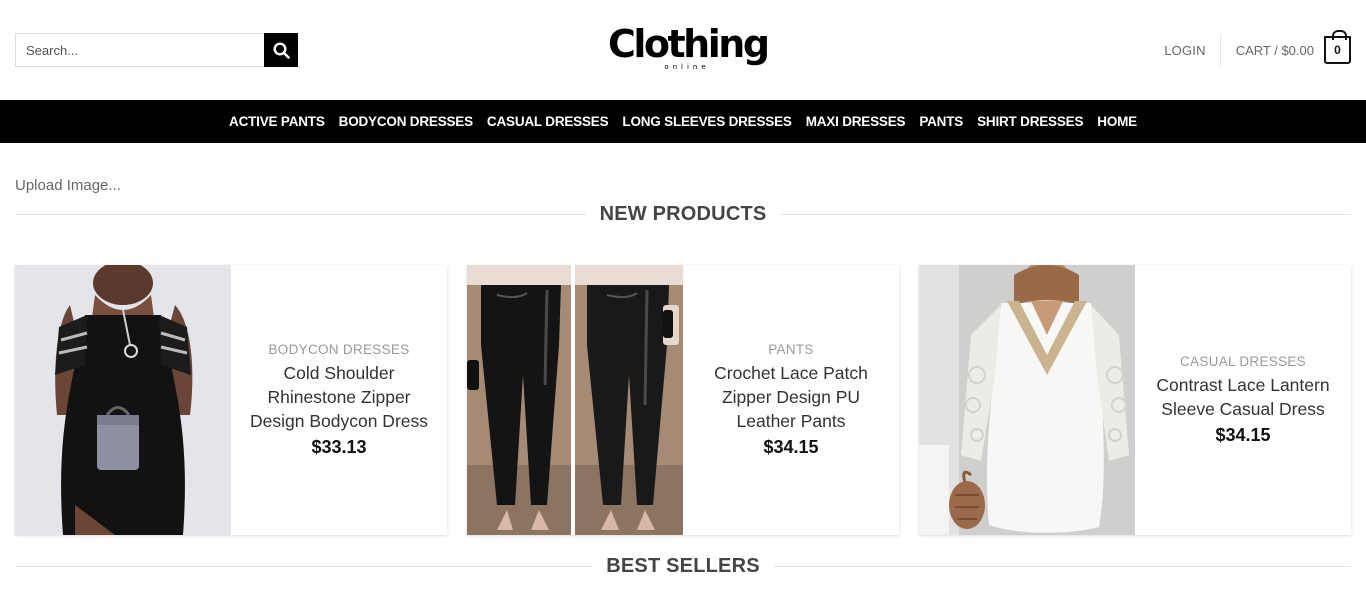 The height and width of the screenshot is (610, 1366). I want to click on nav-bodycon-dresses: BODYCON DRESSES, so click(406, 121).